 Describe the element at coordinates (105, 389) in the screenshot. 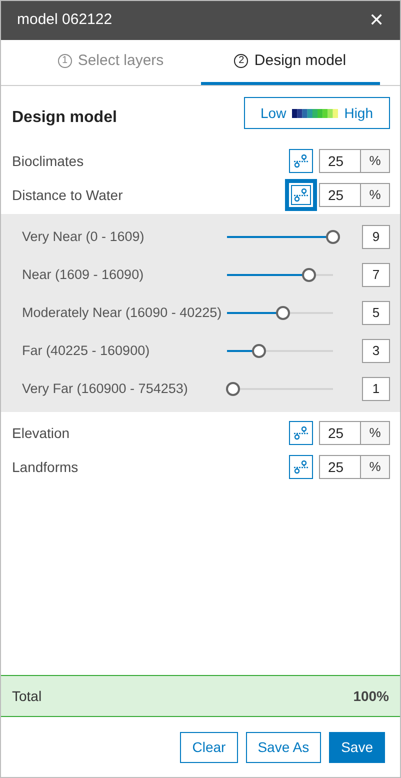

I see `class-label: Very Far (160900 - 754253)` at that location.